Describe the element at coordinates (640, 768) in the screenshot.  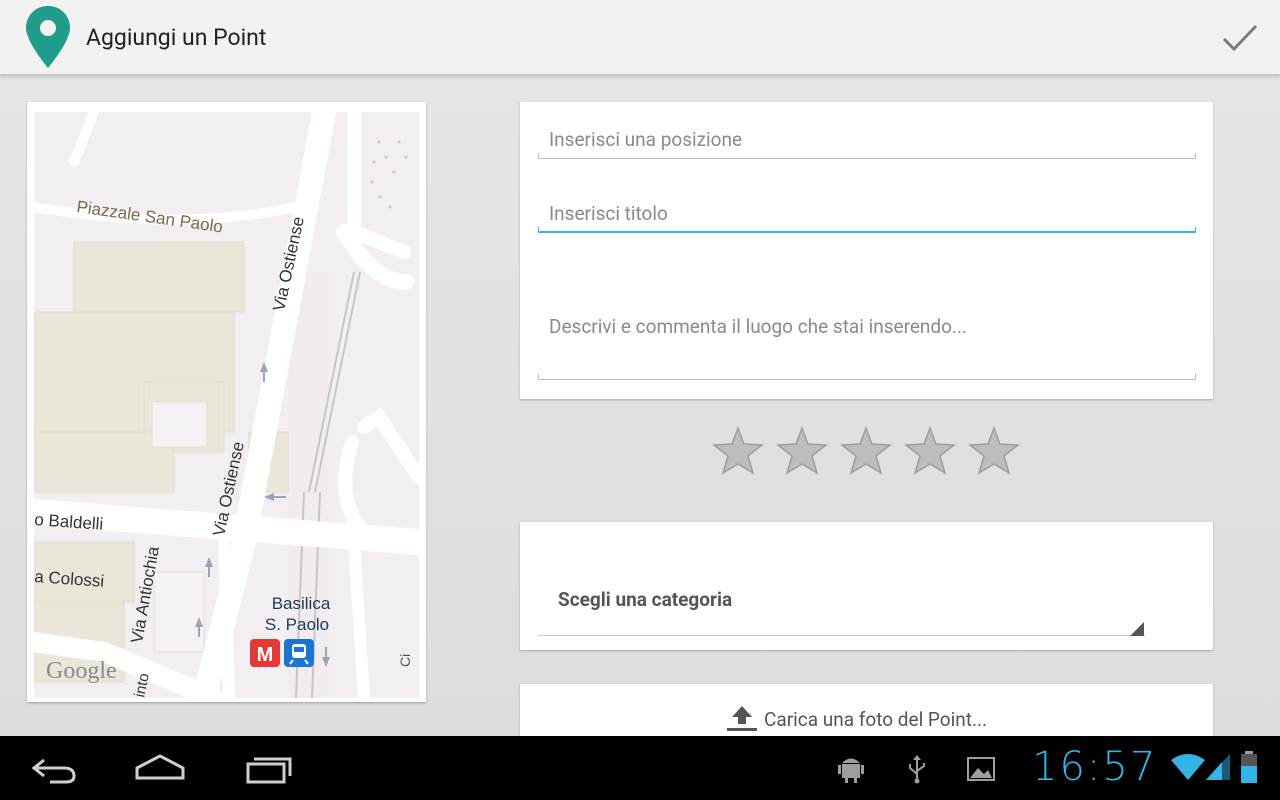
I see `system-nav-bar: 16:57` at that location.